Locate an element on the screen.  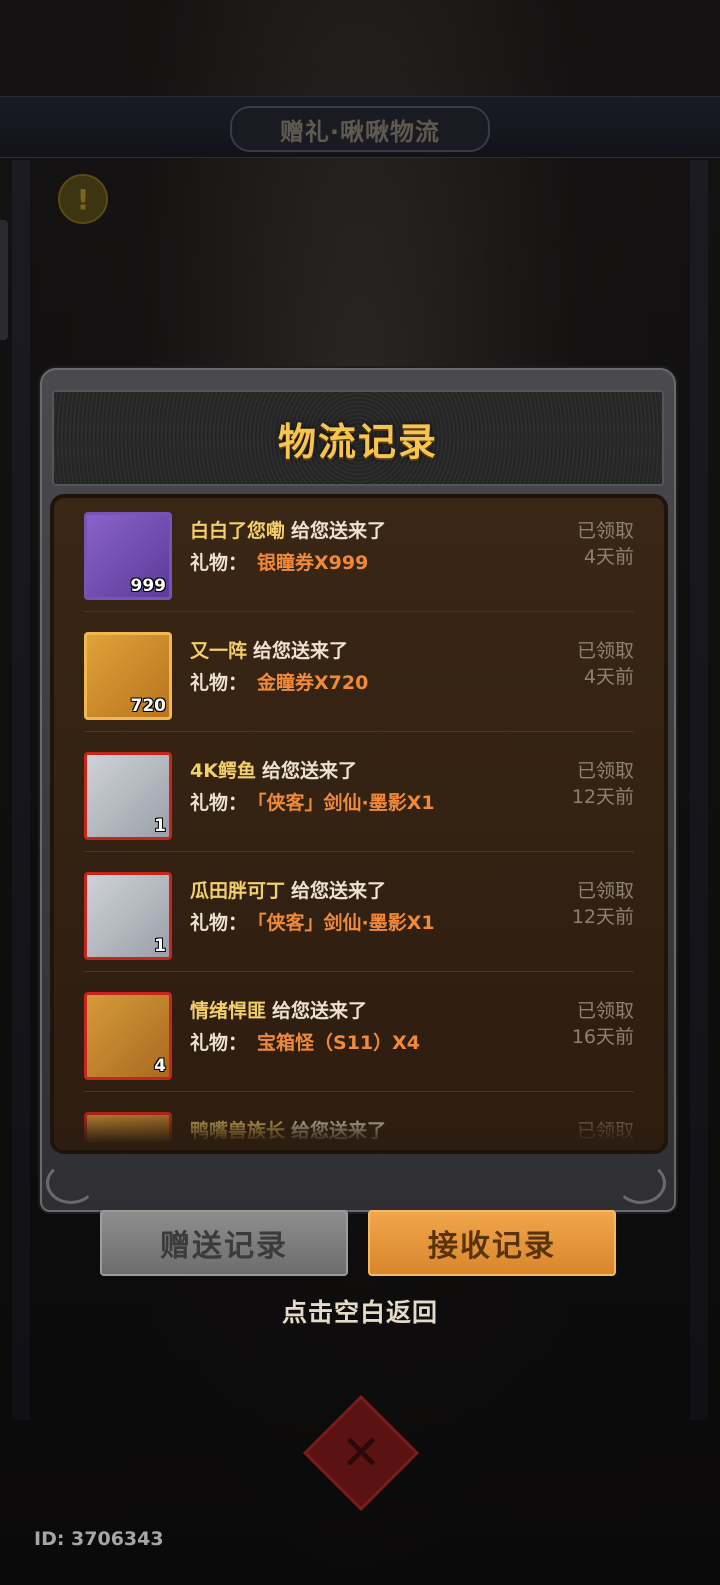
gift-line: 礼物： 银瞳券X999 is located at coordinates (279, 561).